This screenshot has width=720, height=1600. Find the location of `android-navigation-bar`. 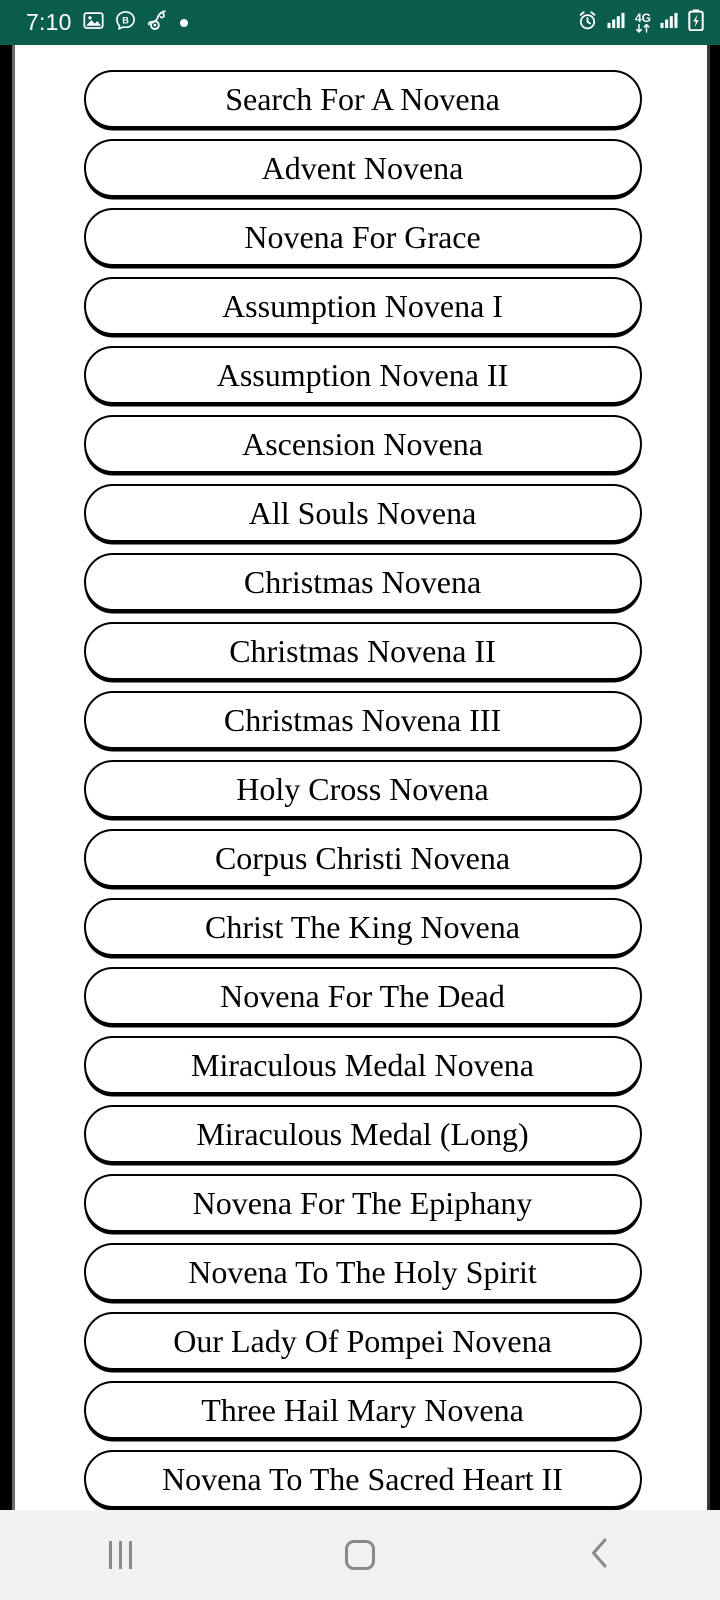

android-navigation-bar is located at coordinates (360, 1555).